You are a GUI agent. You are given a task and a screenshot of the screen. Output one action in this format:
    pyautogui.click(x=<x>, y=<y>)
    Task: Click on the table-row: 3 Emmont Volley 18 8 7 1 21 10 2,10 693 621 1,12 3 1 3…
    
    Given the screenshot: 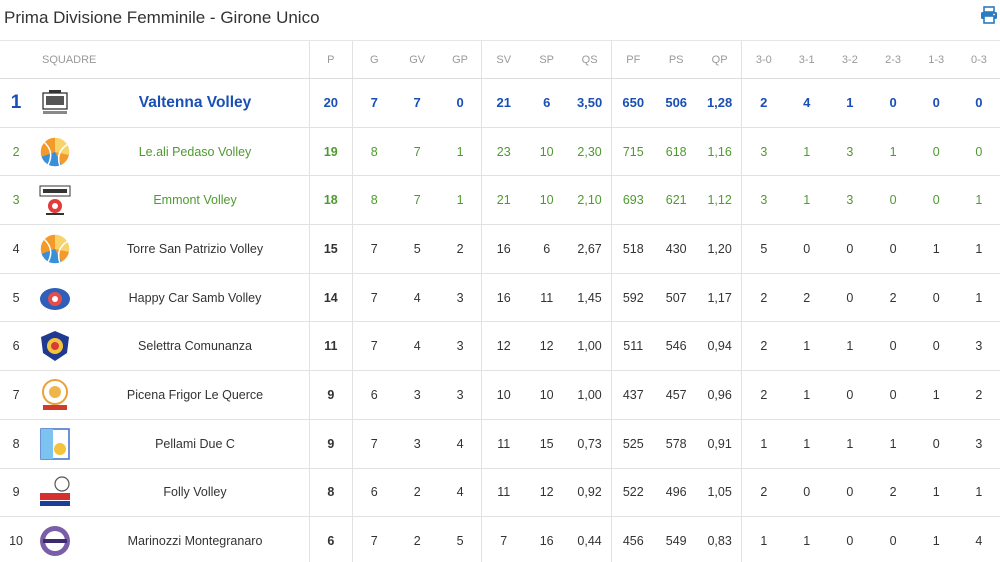 What is the action you would take?
    pyautogui.click(x=500, y=200)
    